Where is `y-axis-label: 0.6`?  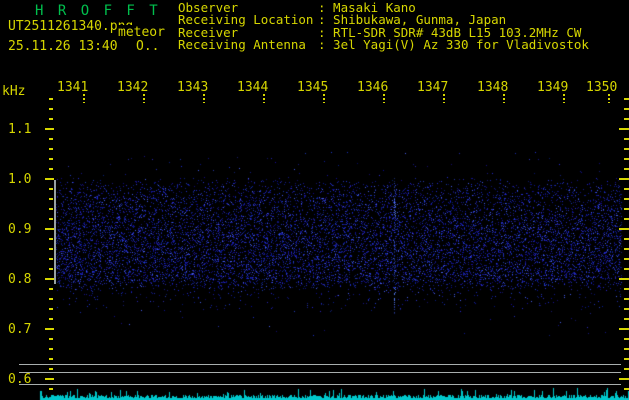
y-axis-label: 0.6 is located at coordinates (20, 379).